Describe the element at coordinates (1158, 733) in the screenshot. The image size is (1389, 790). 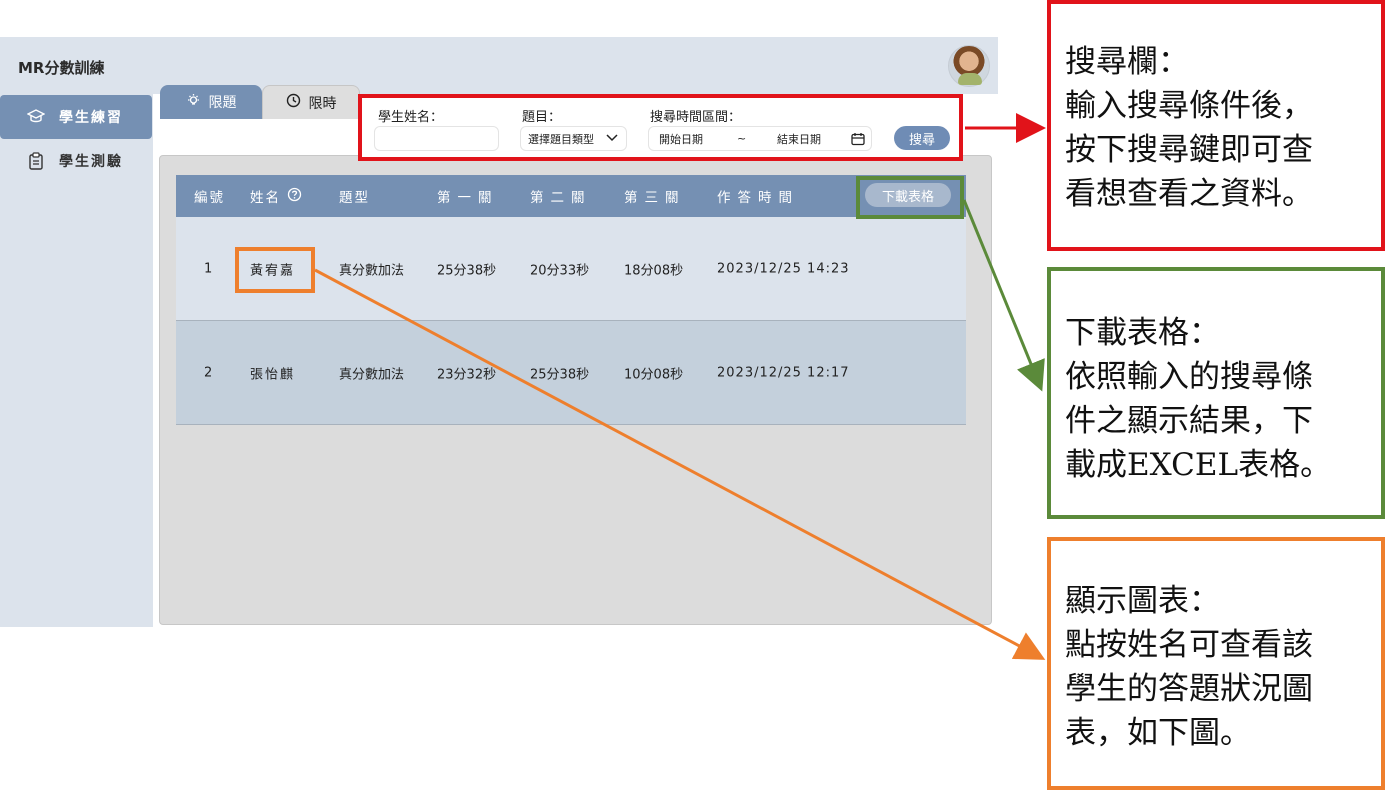
I see `annotation-line: 表，如下圖。` at that location.